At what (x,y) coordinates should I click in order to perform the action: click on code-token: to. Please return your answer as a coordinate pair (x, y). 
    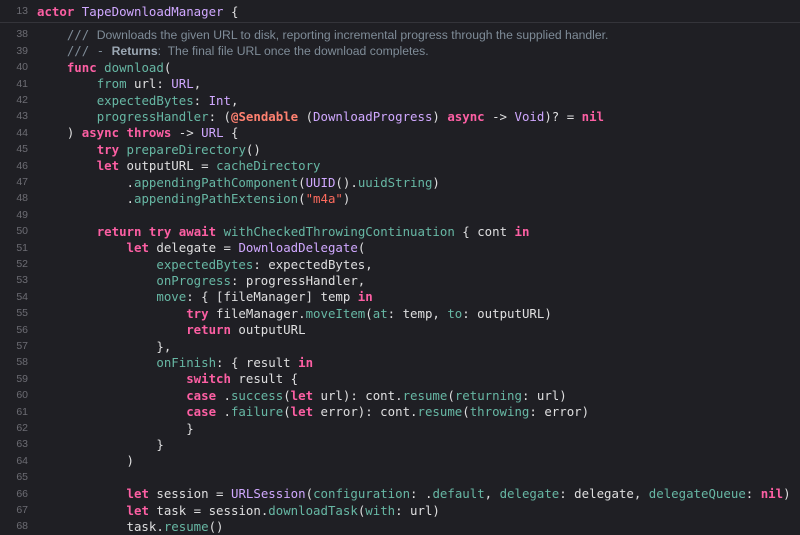
    Looking at the image, I should click on (455, 313).